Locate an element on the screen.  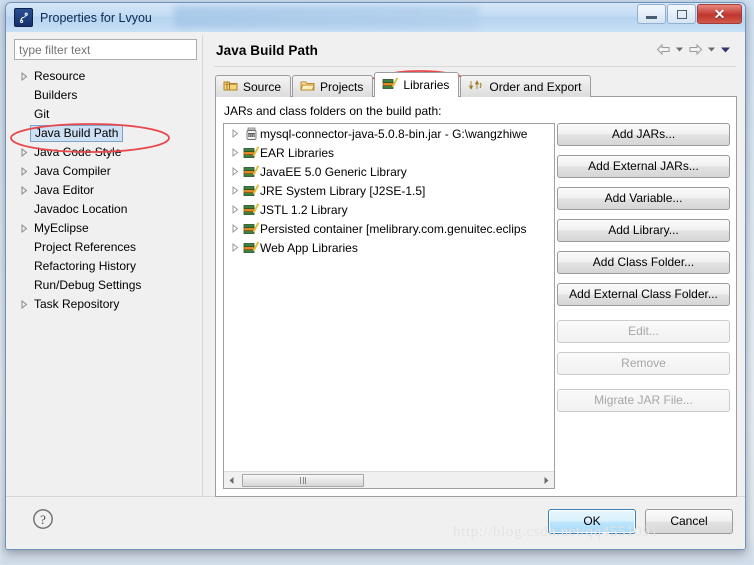
view-menu-icon is located at coordinates (725, 50).